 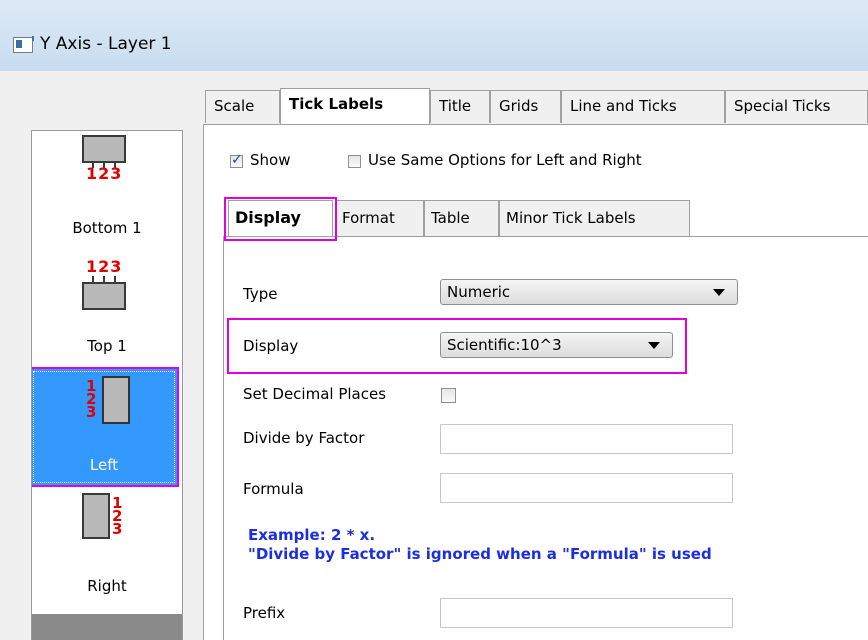 I want to click on tab-scale: Scale, so click(x=242, y=106).